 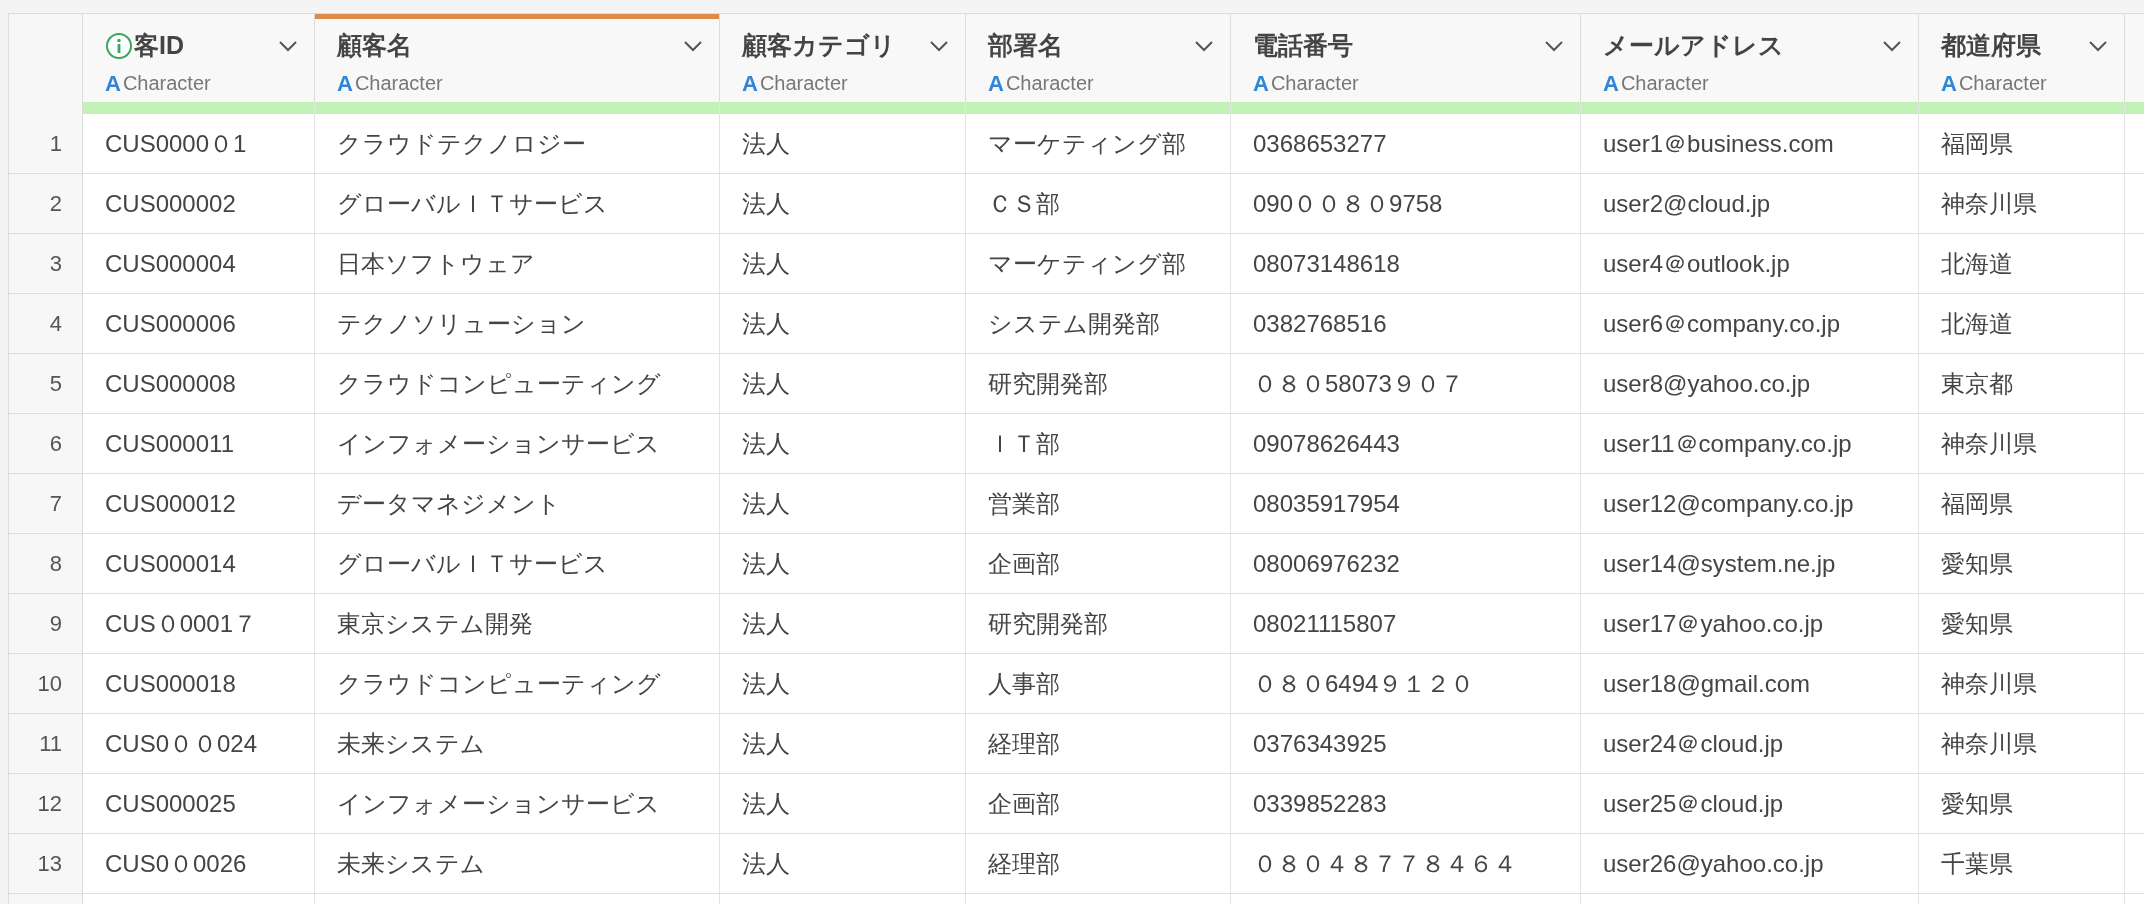 I want to click on column-title: 顧客名, so click(x=374, y=45).